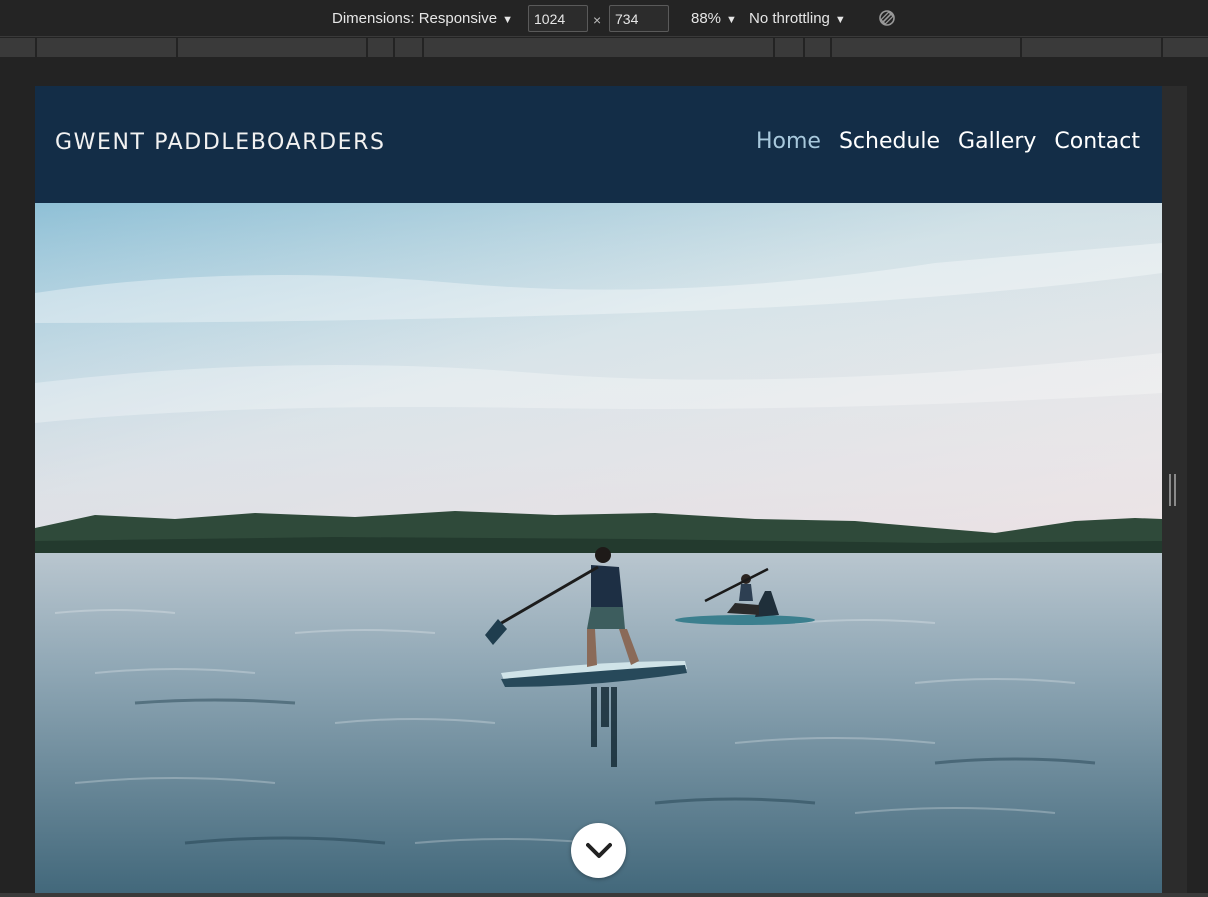 The image size is (1208, 897). I want to click on chevron-down-icon, so click(599, 850).